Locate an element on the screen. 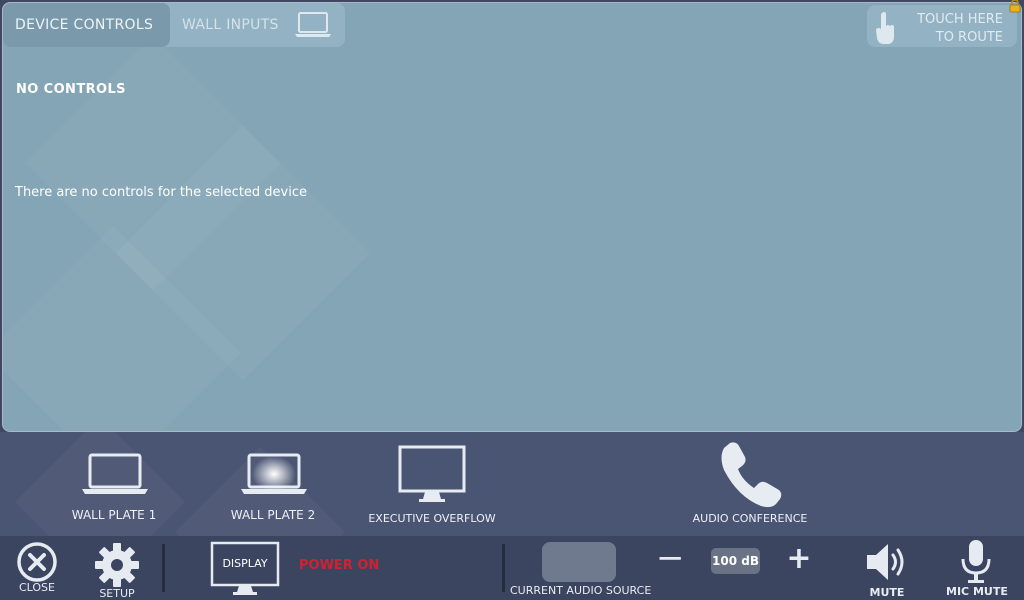 The image size is (1024, 600). current-audio-source-display is located at coordinates (579, 562).